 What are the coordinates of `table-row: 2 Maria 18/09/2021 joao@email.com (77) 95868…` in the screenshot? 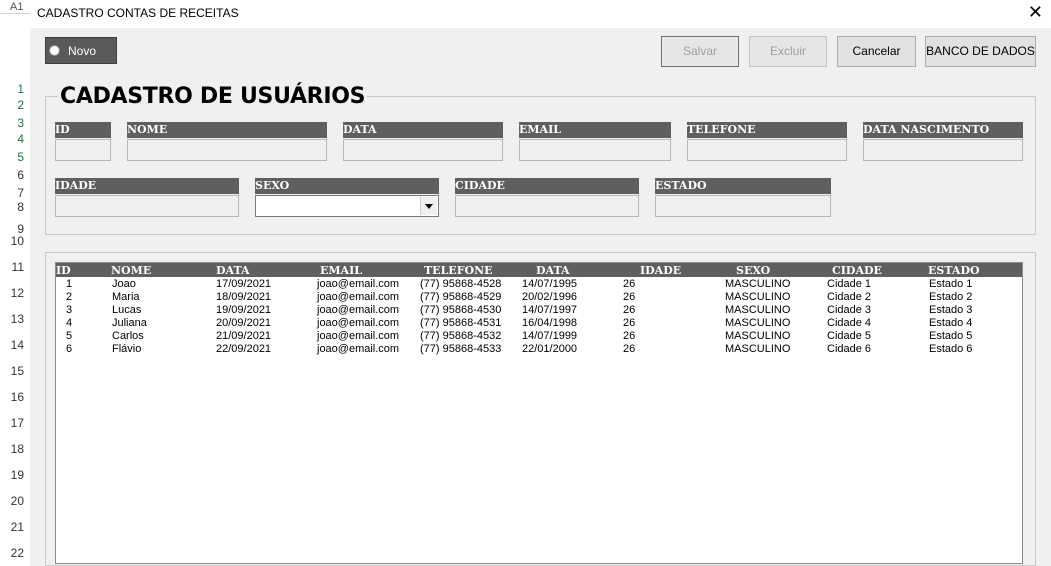 It's located at (539, 297).